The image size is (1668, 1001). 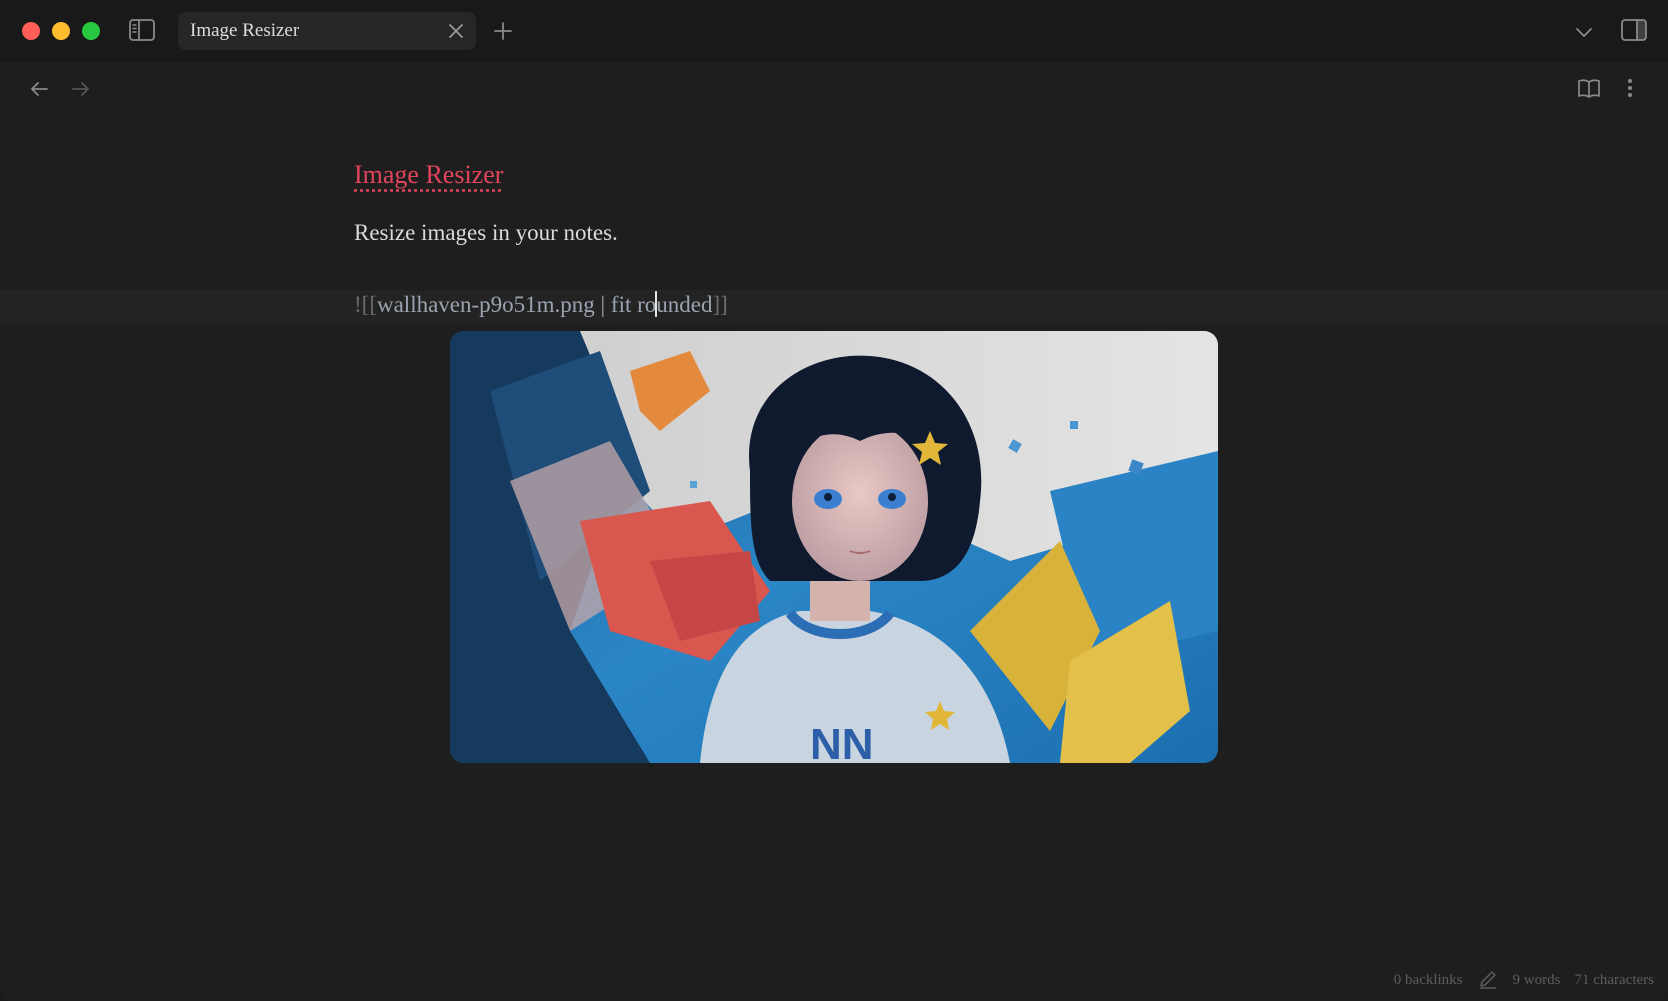 What do you see at coordinates (834, 307) in the screenshot?
I see `active-line-highlight` at bounding box center [834, 307].